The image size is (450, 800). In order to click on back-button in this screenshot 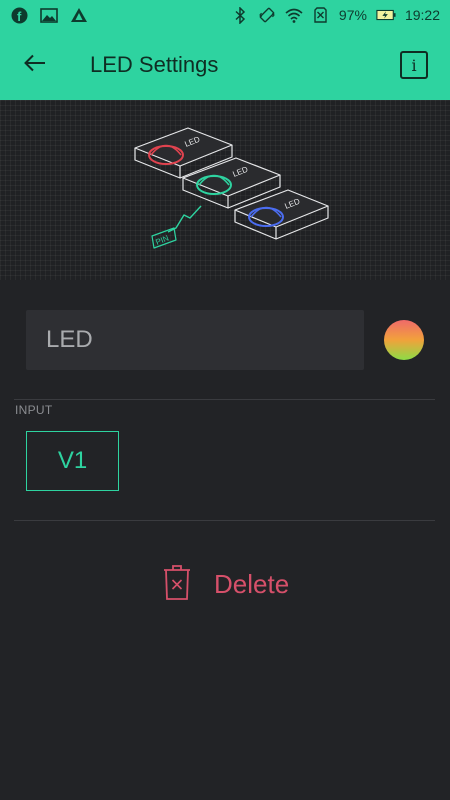, I will do `click(35, 65)`.